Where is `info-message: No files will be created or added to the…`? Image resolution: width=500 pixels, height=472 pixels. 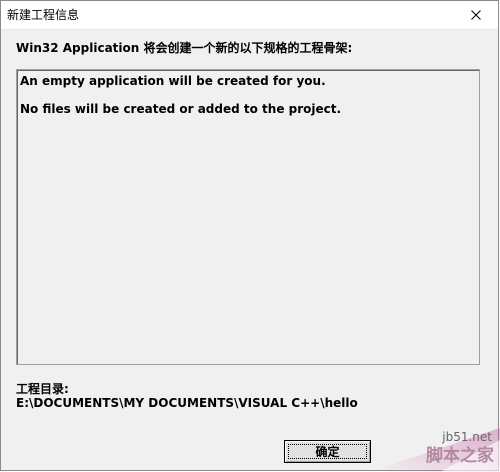
info-message: No files will be created or added to the… is located at coordinates (181, 109).